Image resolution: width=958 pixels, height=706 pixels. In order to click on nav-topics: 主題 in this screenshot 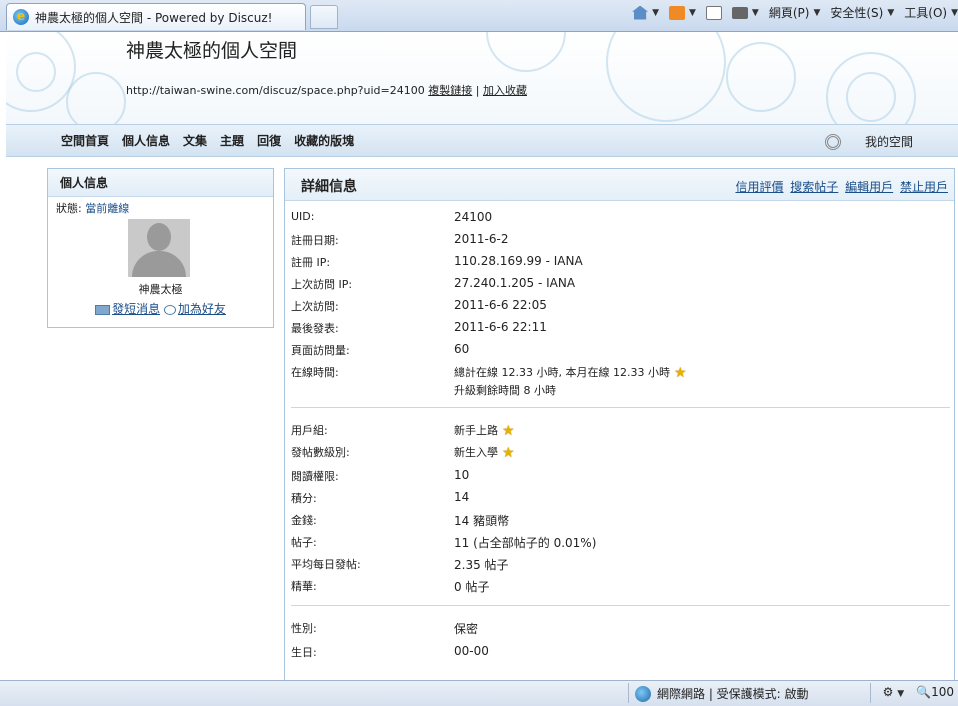, I will do `click(232, 140)`.